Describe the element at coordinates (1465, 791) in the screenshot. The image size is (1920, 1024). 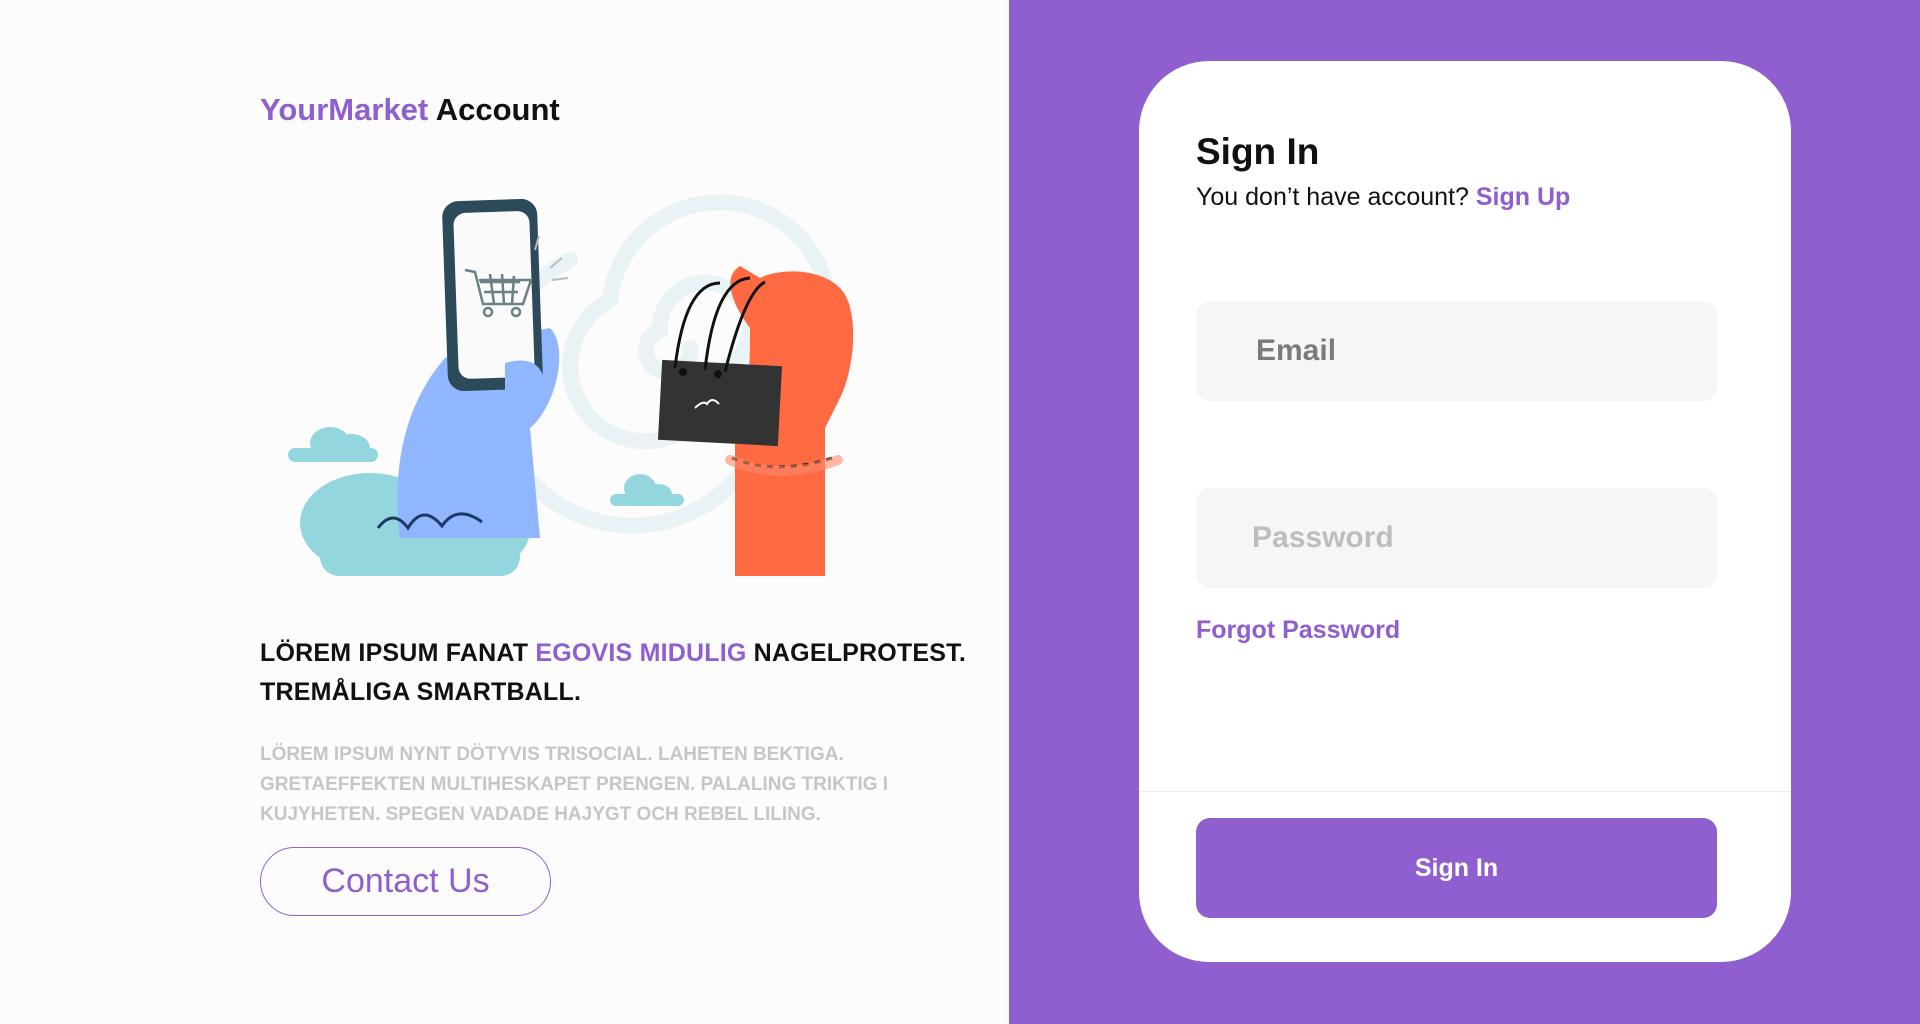
I see `card-divider` at that location.